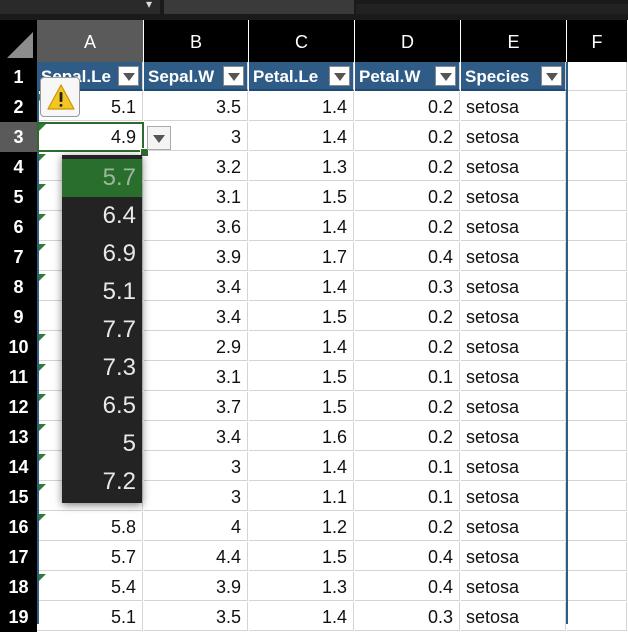 The image size is (628, 632). I want to click on numeric-cell: 3.2, so click(196, 166).